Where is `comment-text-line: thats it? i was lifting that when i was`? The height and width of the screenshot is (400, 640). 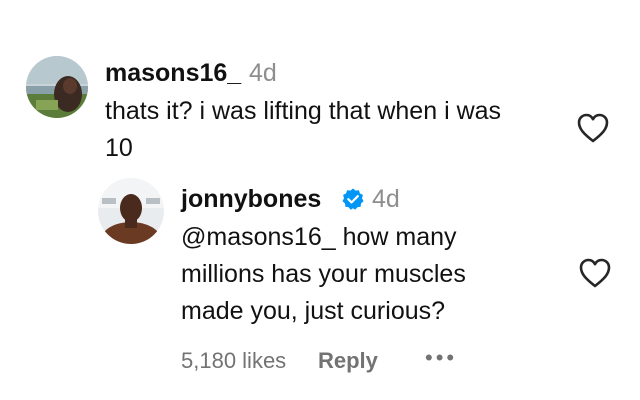
comment-text-line: thats it? i was lifting that when i was is located at coordinates (303, 111).